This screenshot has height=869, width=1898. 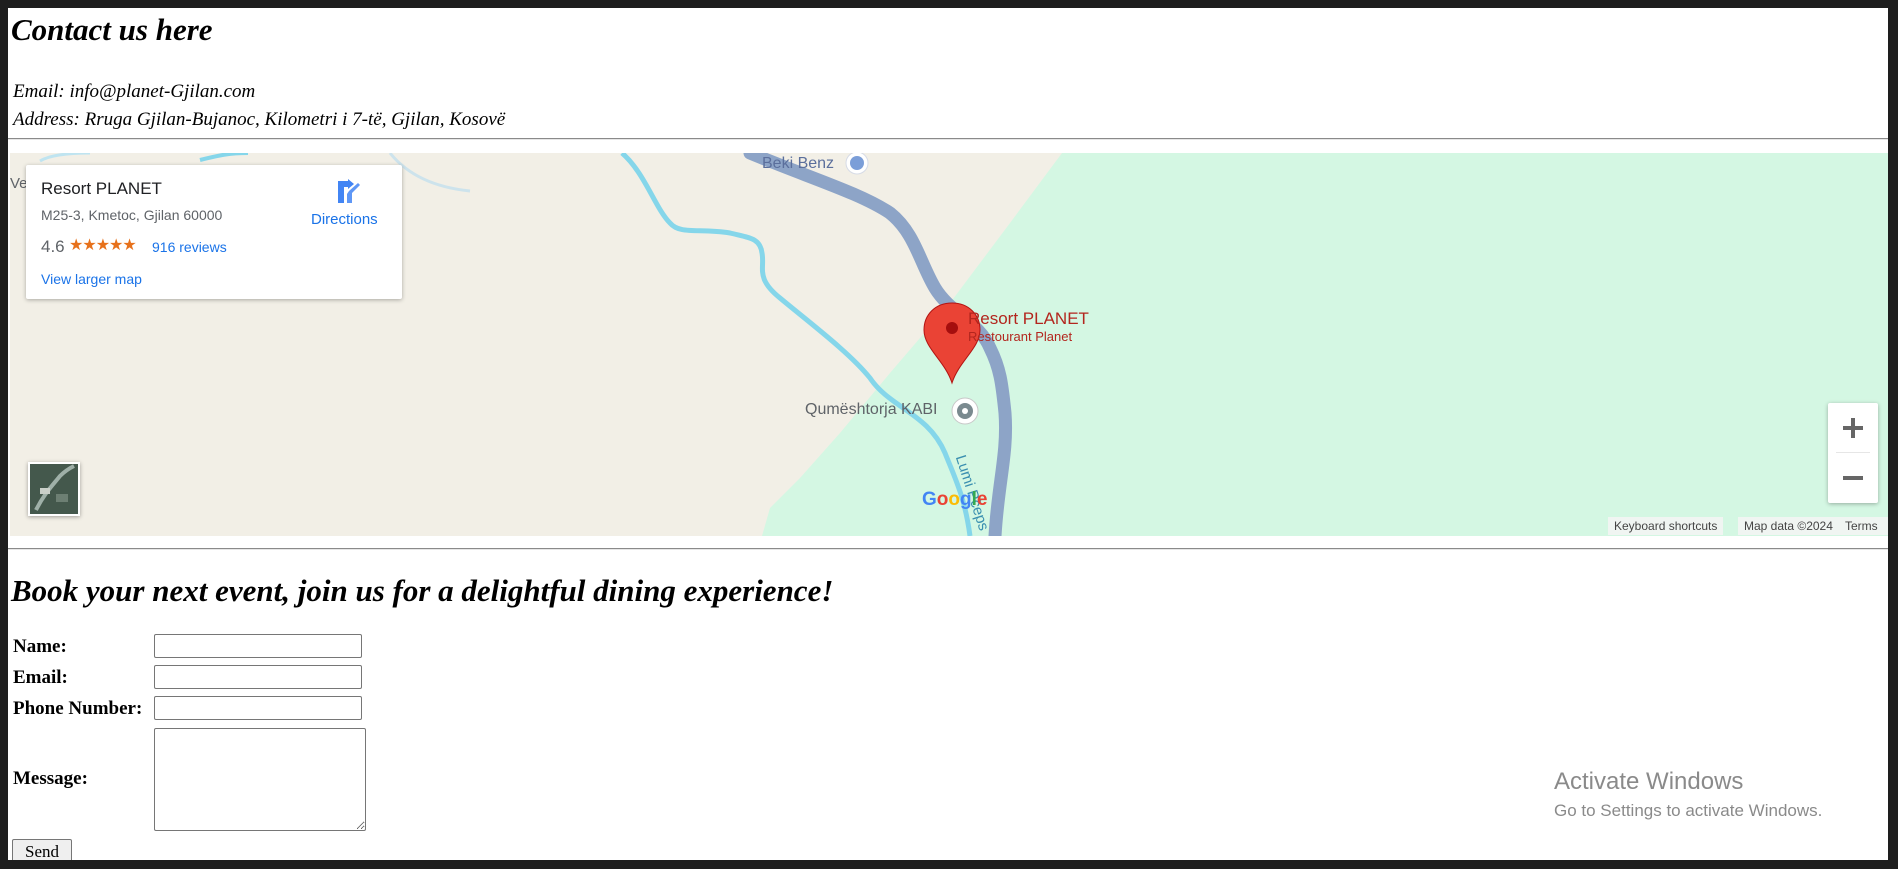 I want to click on map-label-kabi: Qumështorja KABI, so click(x=871, y=410).